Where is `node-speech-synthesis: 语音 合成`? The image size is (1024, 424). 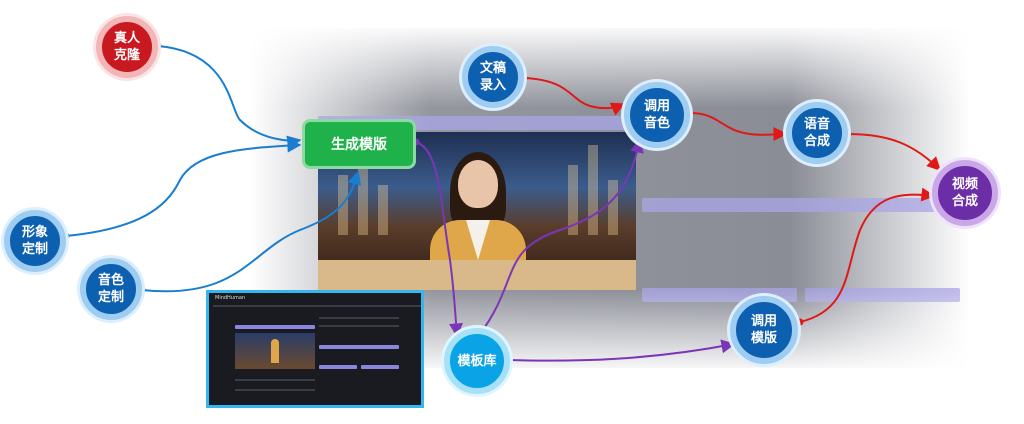
node-speech-synthesis: 语音 合成 is located at coordinates (817, 133).